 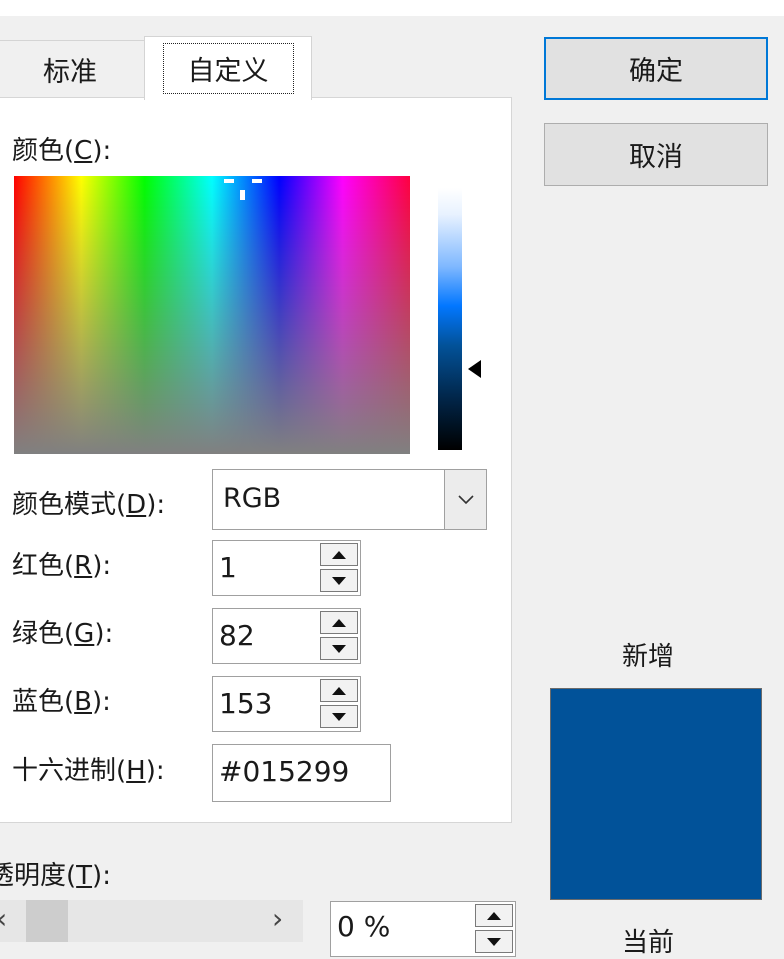 What do you see at coordinates (237, 635) in the screenshot?
I see `green-value: 82` at bounding box center [237, 635].